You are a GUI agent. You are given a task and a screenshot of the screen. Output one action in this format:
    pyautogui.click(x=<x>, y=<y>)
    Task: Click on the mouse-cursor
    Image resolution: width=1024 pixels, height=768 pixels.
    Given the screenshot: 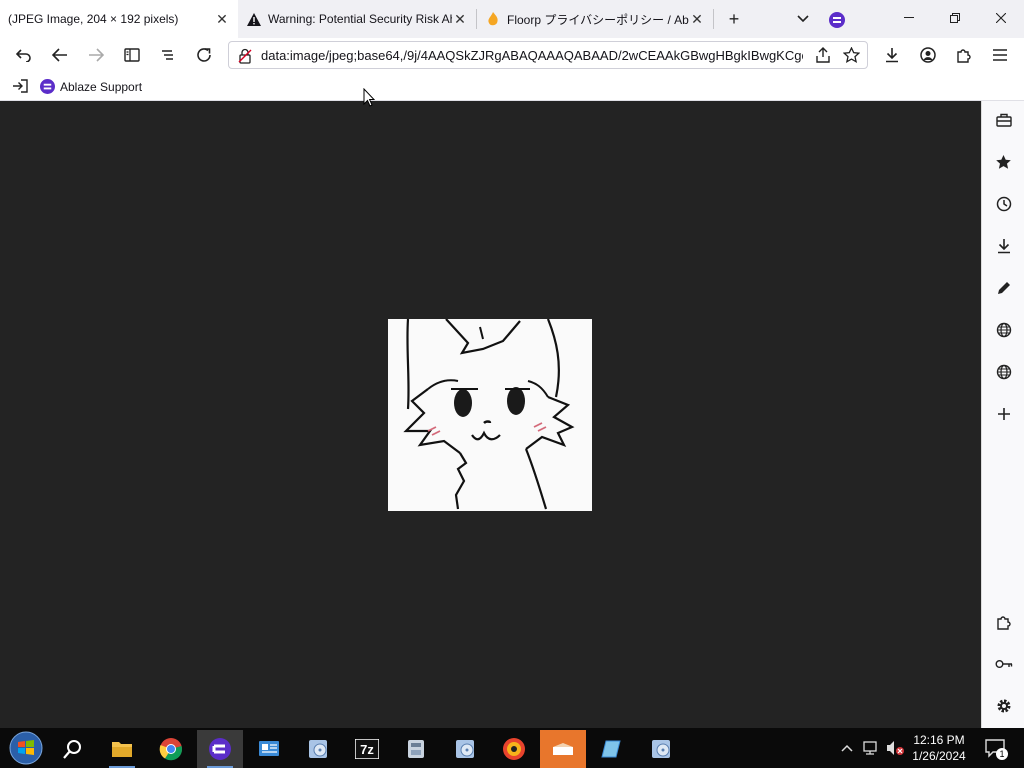 What is the action you would take?
    pyautogui.click(x=369, y=99)
    